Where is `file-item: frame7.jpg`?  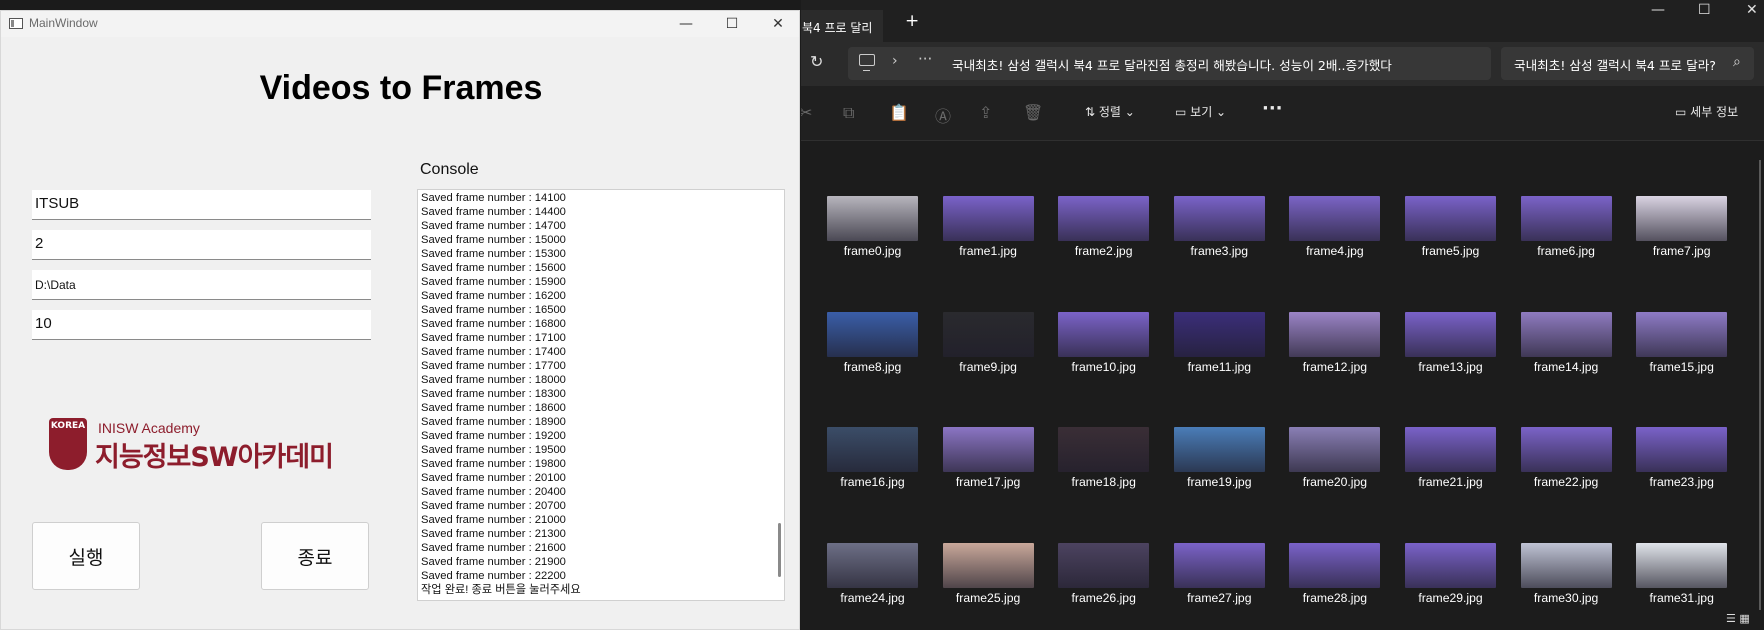 file-item: frame7.jpg is located at coordinates (1686, 246).